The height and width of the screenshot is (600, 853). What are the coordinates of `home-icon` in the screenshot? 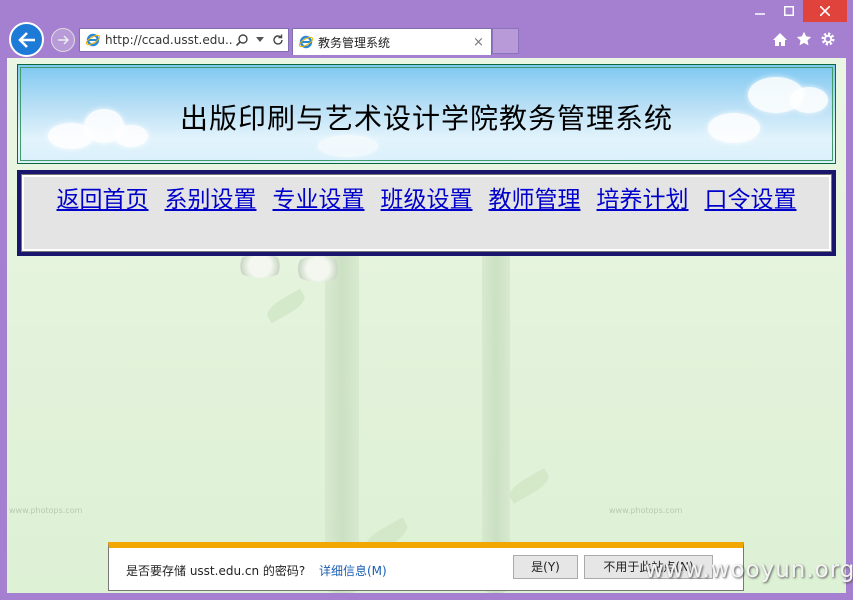 It's located at (780, 39).